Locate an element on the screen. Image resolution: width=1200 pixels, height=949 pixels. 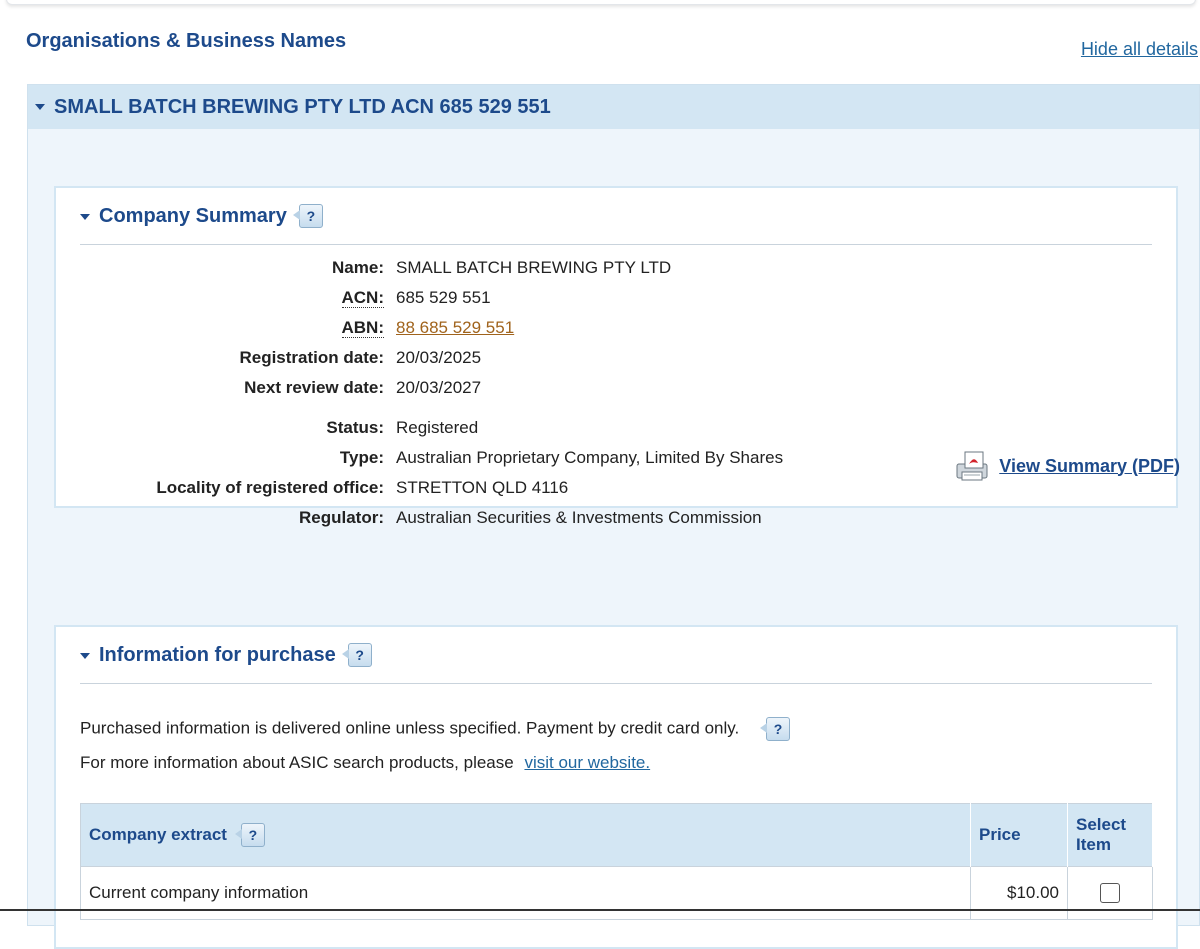
name-value: SMALL BATCH BREWING PTY LTD is located at coordinates (534, 267).